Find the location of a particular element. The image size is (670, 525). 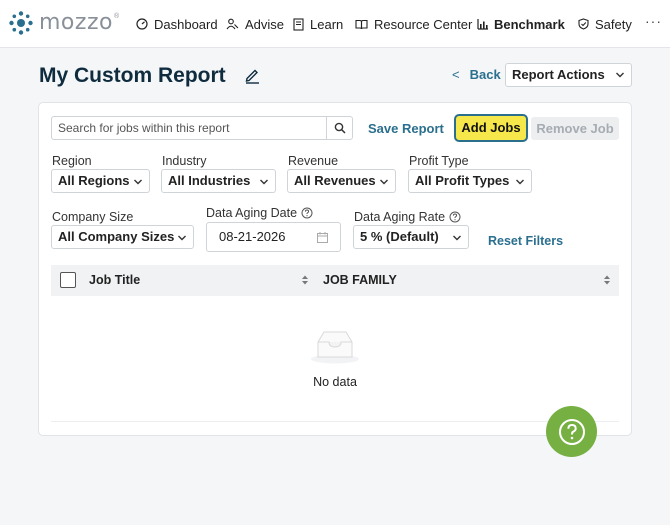

profit-type-filter-label: Profit Type is located at coordinates (439, 161).